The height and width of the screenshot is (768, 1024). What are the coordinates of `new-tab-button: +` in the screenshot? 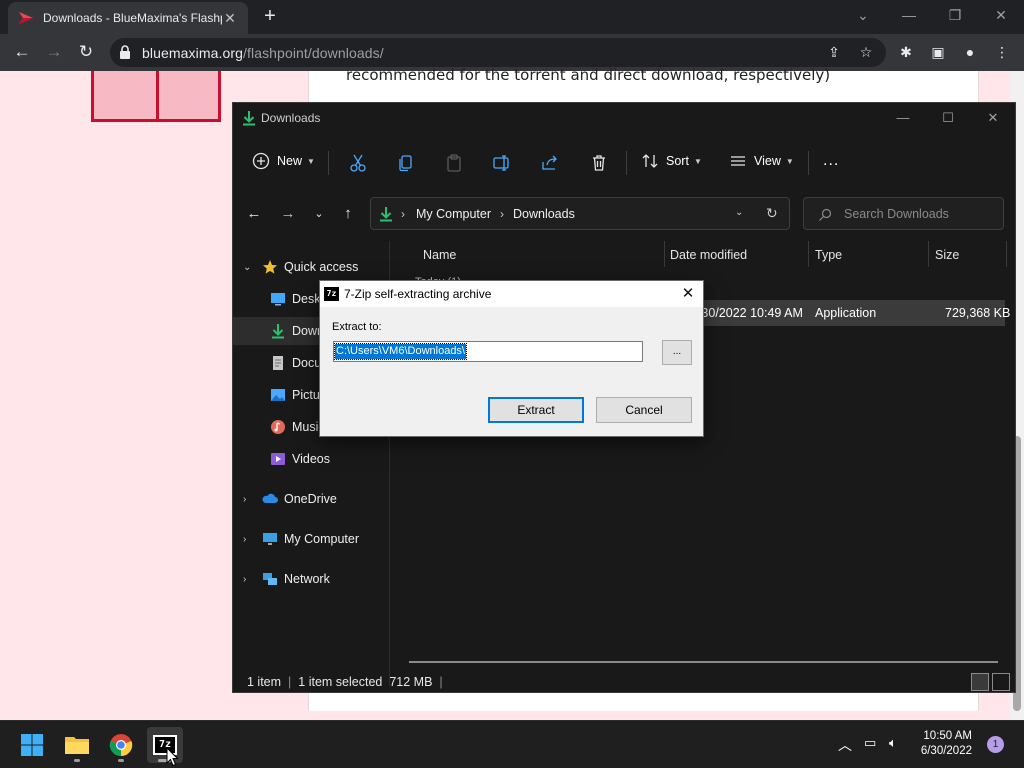 It's located at (270, 16).